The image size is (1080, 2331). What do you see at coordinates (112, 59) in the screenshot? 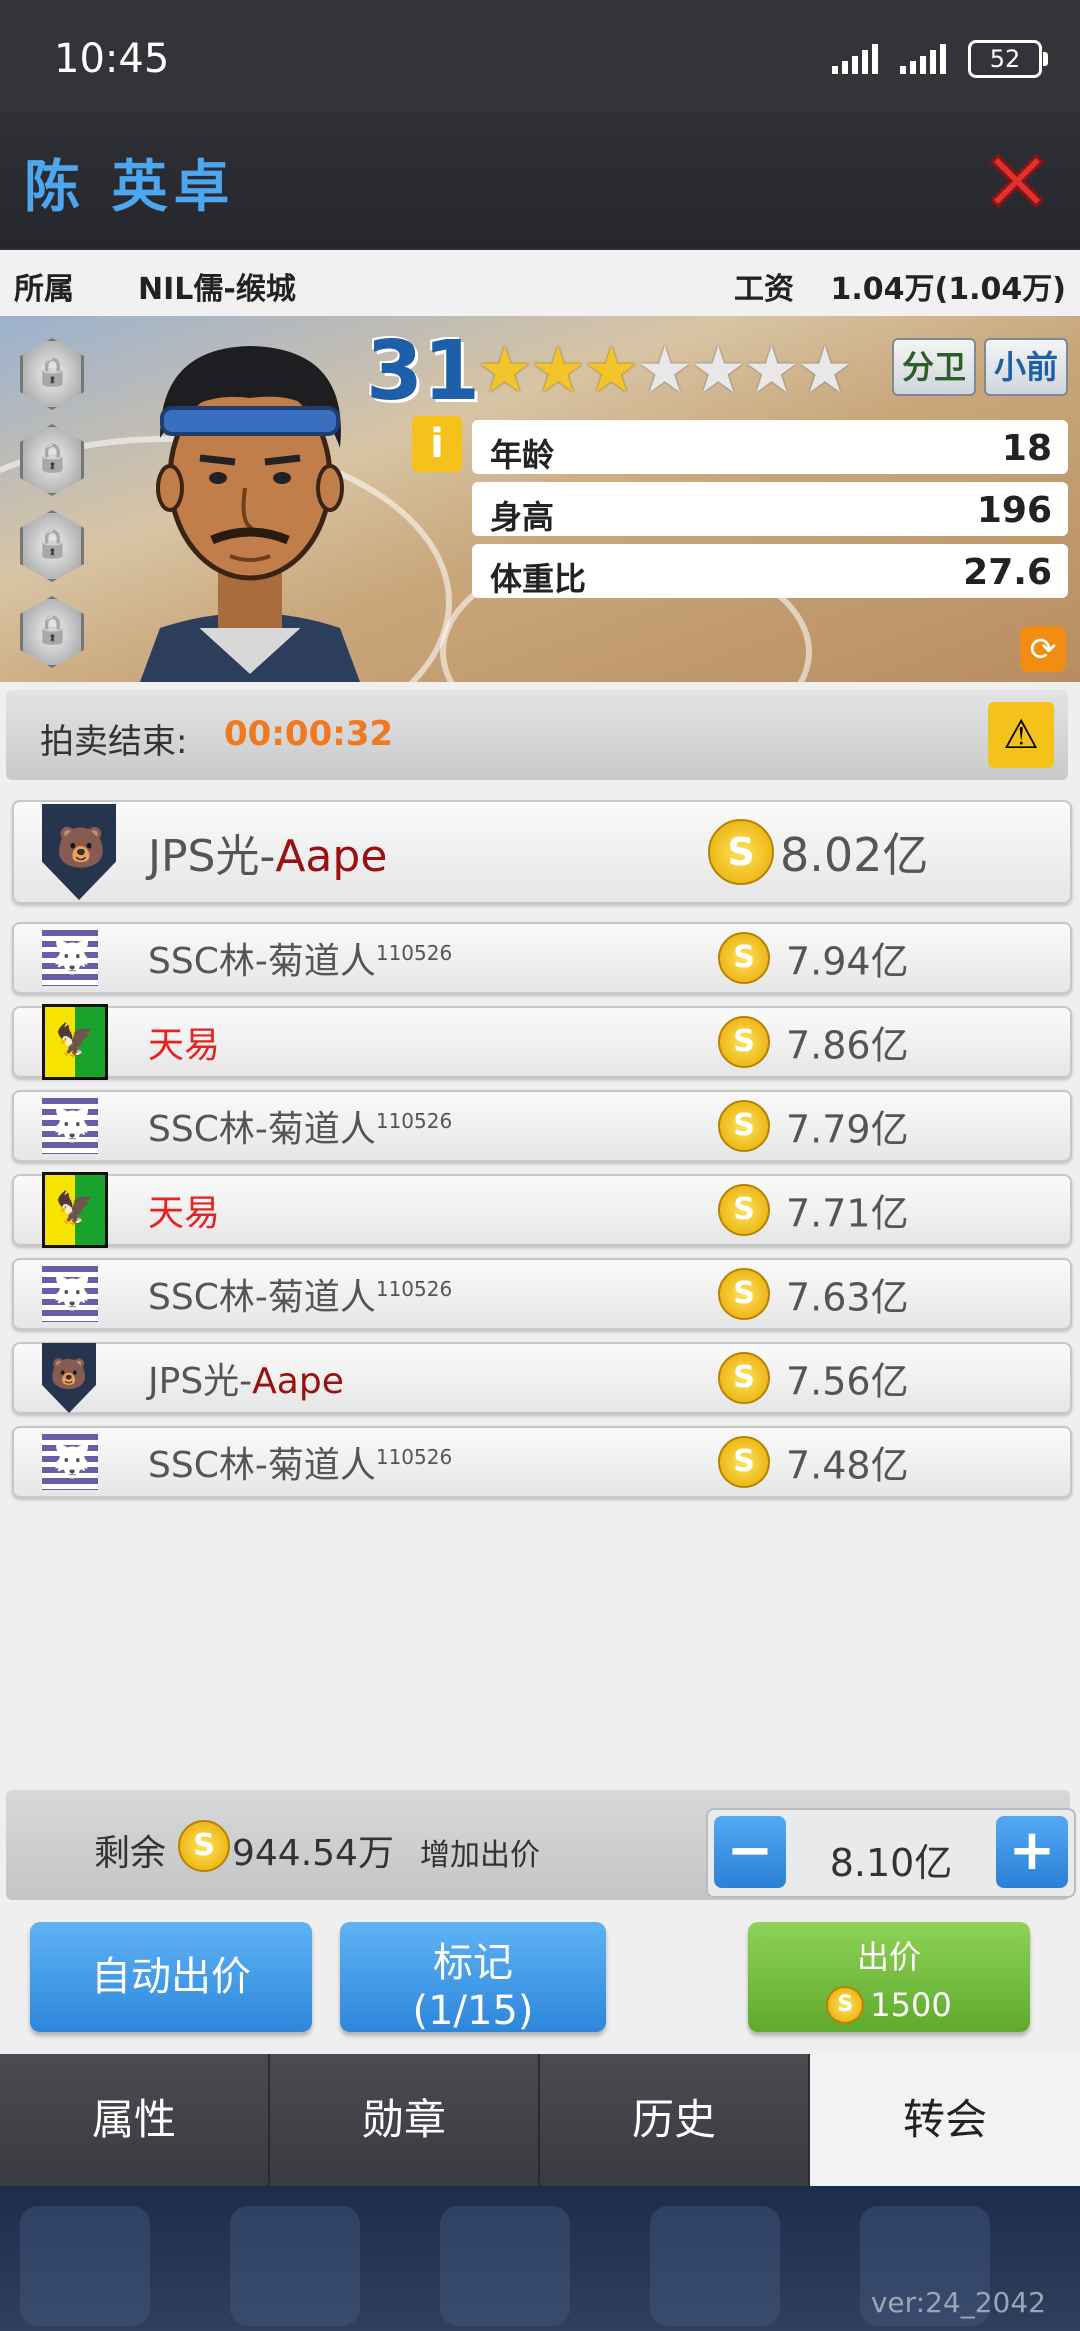
I see `clock: 10:45` at bounding box center [112, 59].